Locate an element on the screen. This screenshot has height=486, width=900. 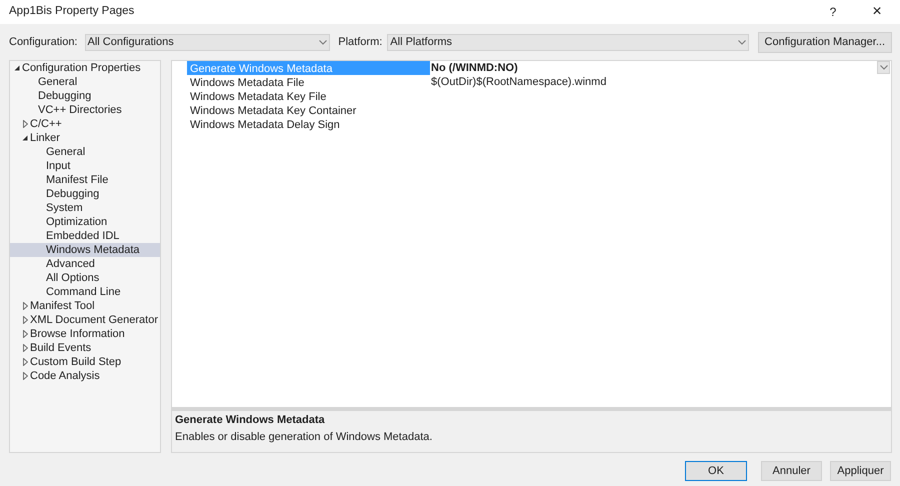
property-name: Windows Metadata Key File is located at coordinates (308, 96).